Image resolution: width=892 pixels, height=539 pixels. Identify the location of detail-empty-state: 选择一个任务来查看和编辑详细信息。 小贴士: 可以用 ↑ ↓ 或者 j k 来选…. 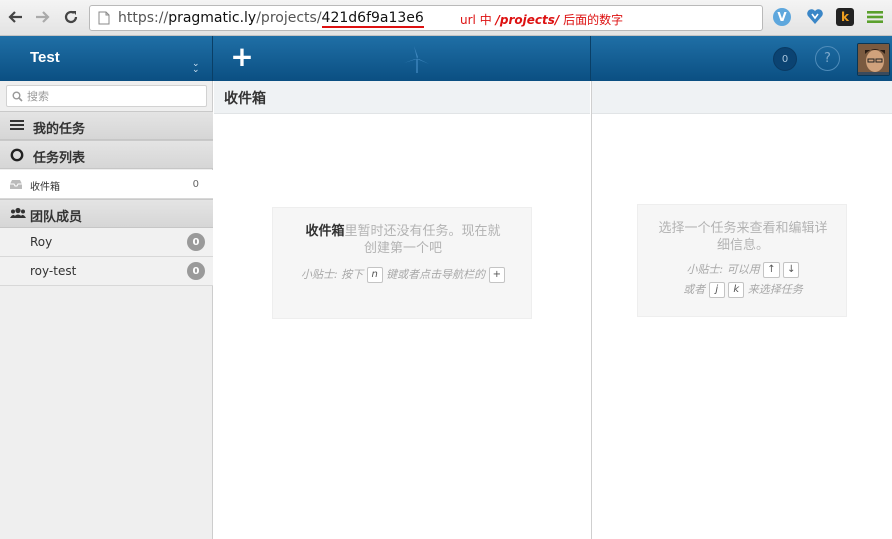
(742, 260).